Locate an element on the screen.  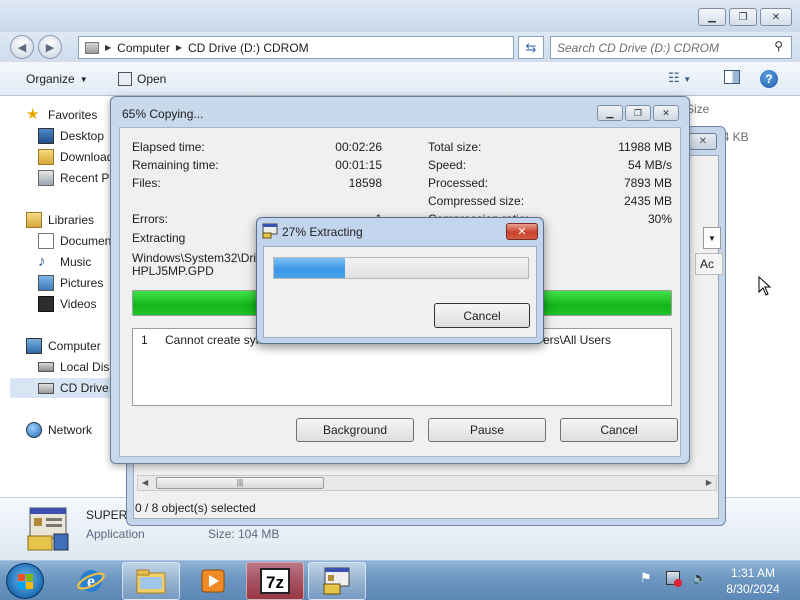
remaining-value: 00:01:15 is located at coordinates (358, 165).